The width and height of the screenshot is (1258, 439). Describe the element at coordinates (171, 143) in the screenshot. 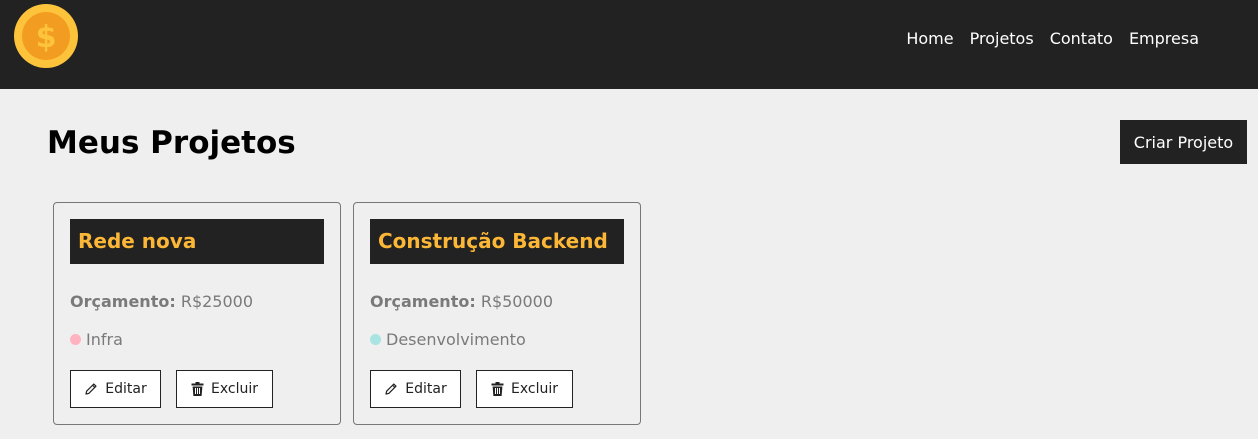

I see `page-title: Meus Projetos` at that location.